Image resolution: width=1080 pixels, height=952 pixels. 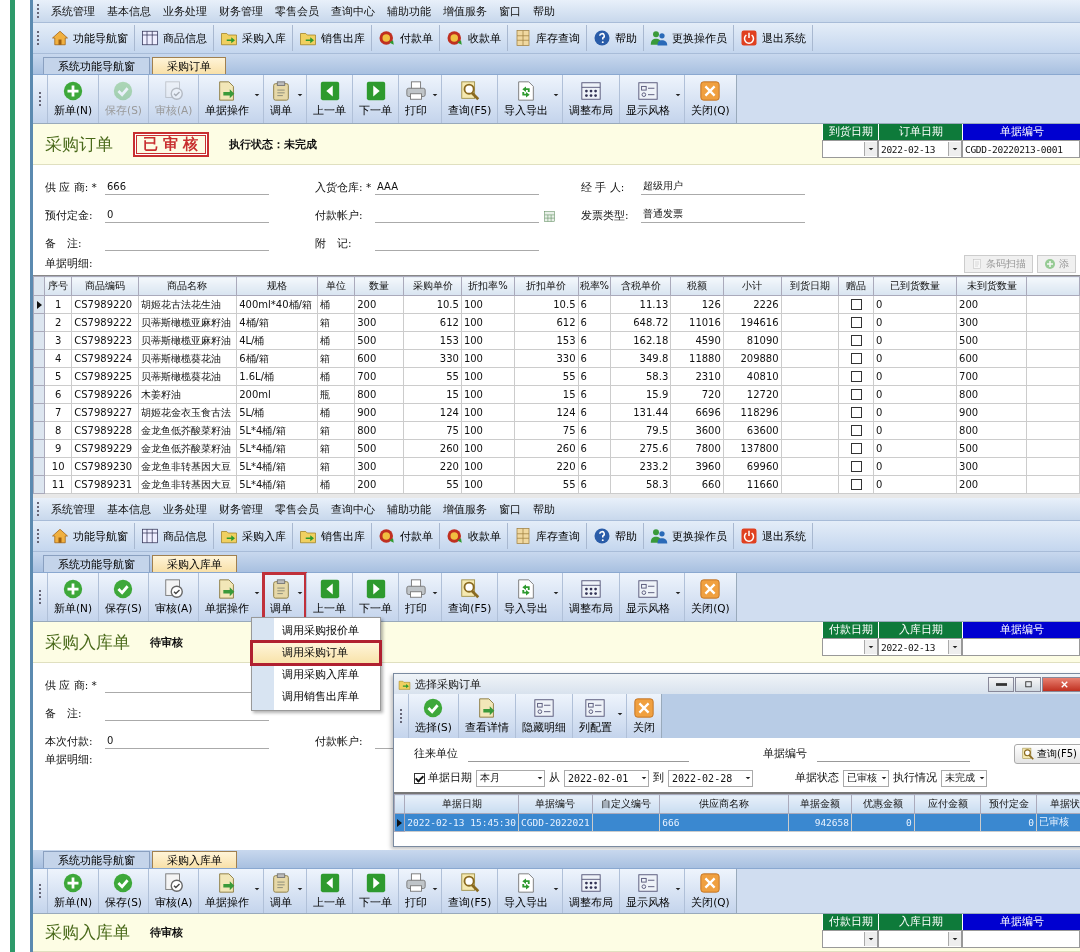 What do you see at coordinates (433, 716) in the screenshot?
I see `toolbar-button: 选择(S)` at bounding box center [433, 716].